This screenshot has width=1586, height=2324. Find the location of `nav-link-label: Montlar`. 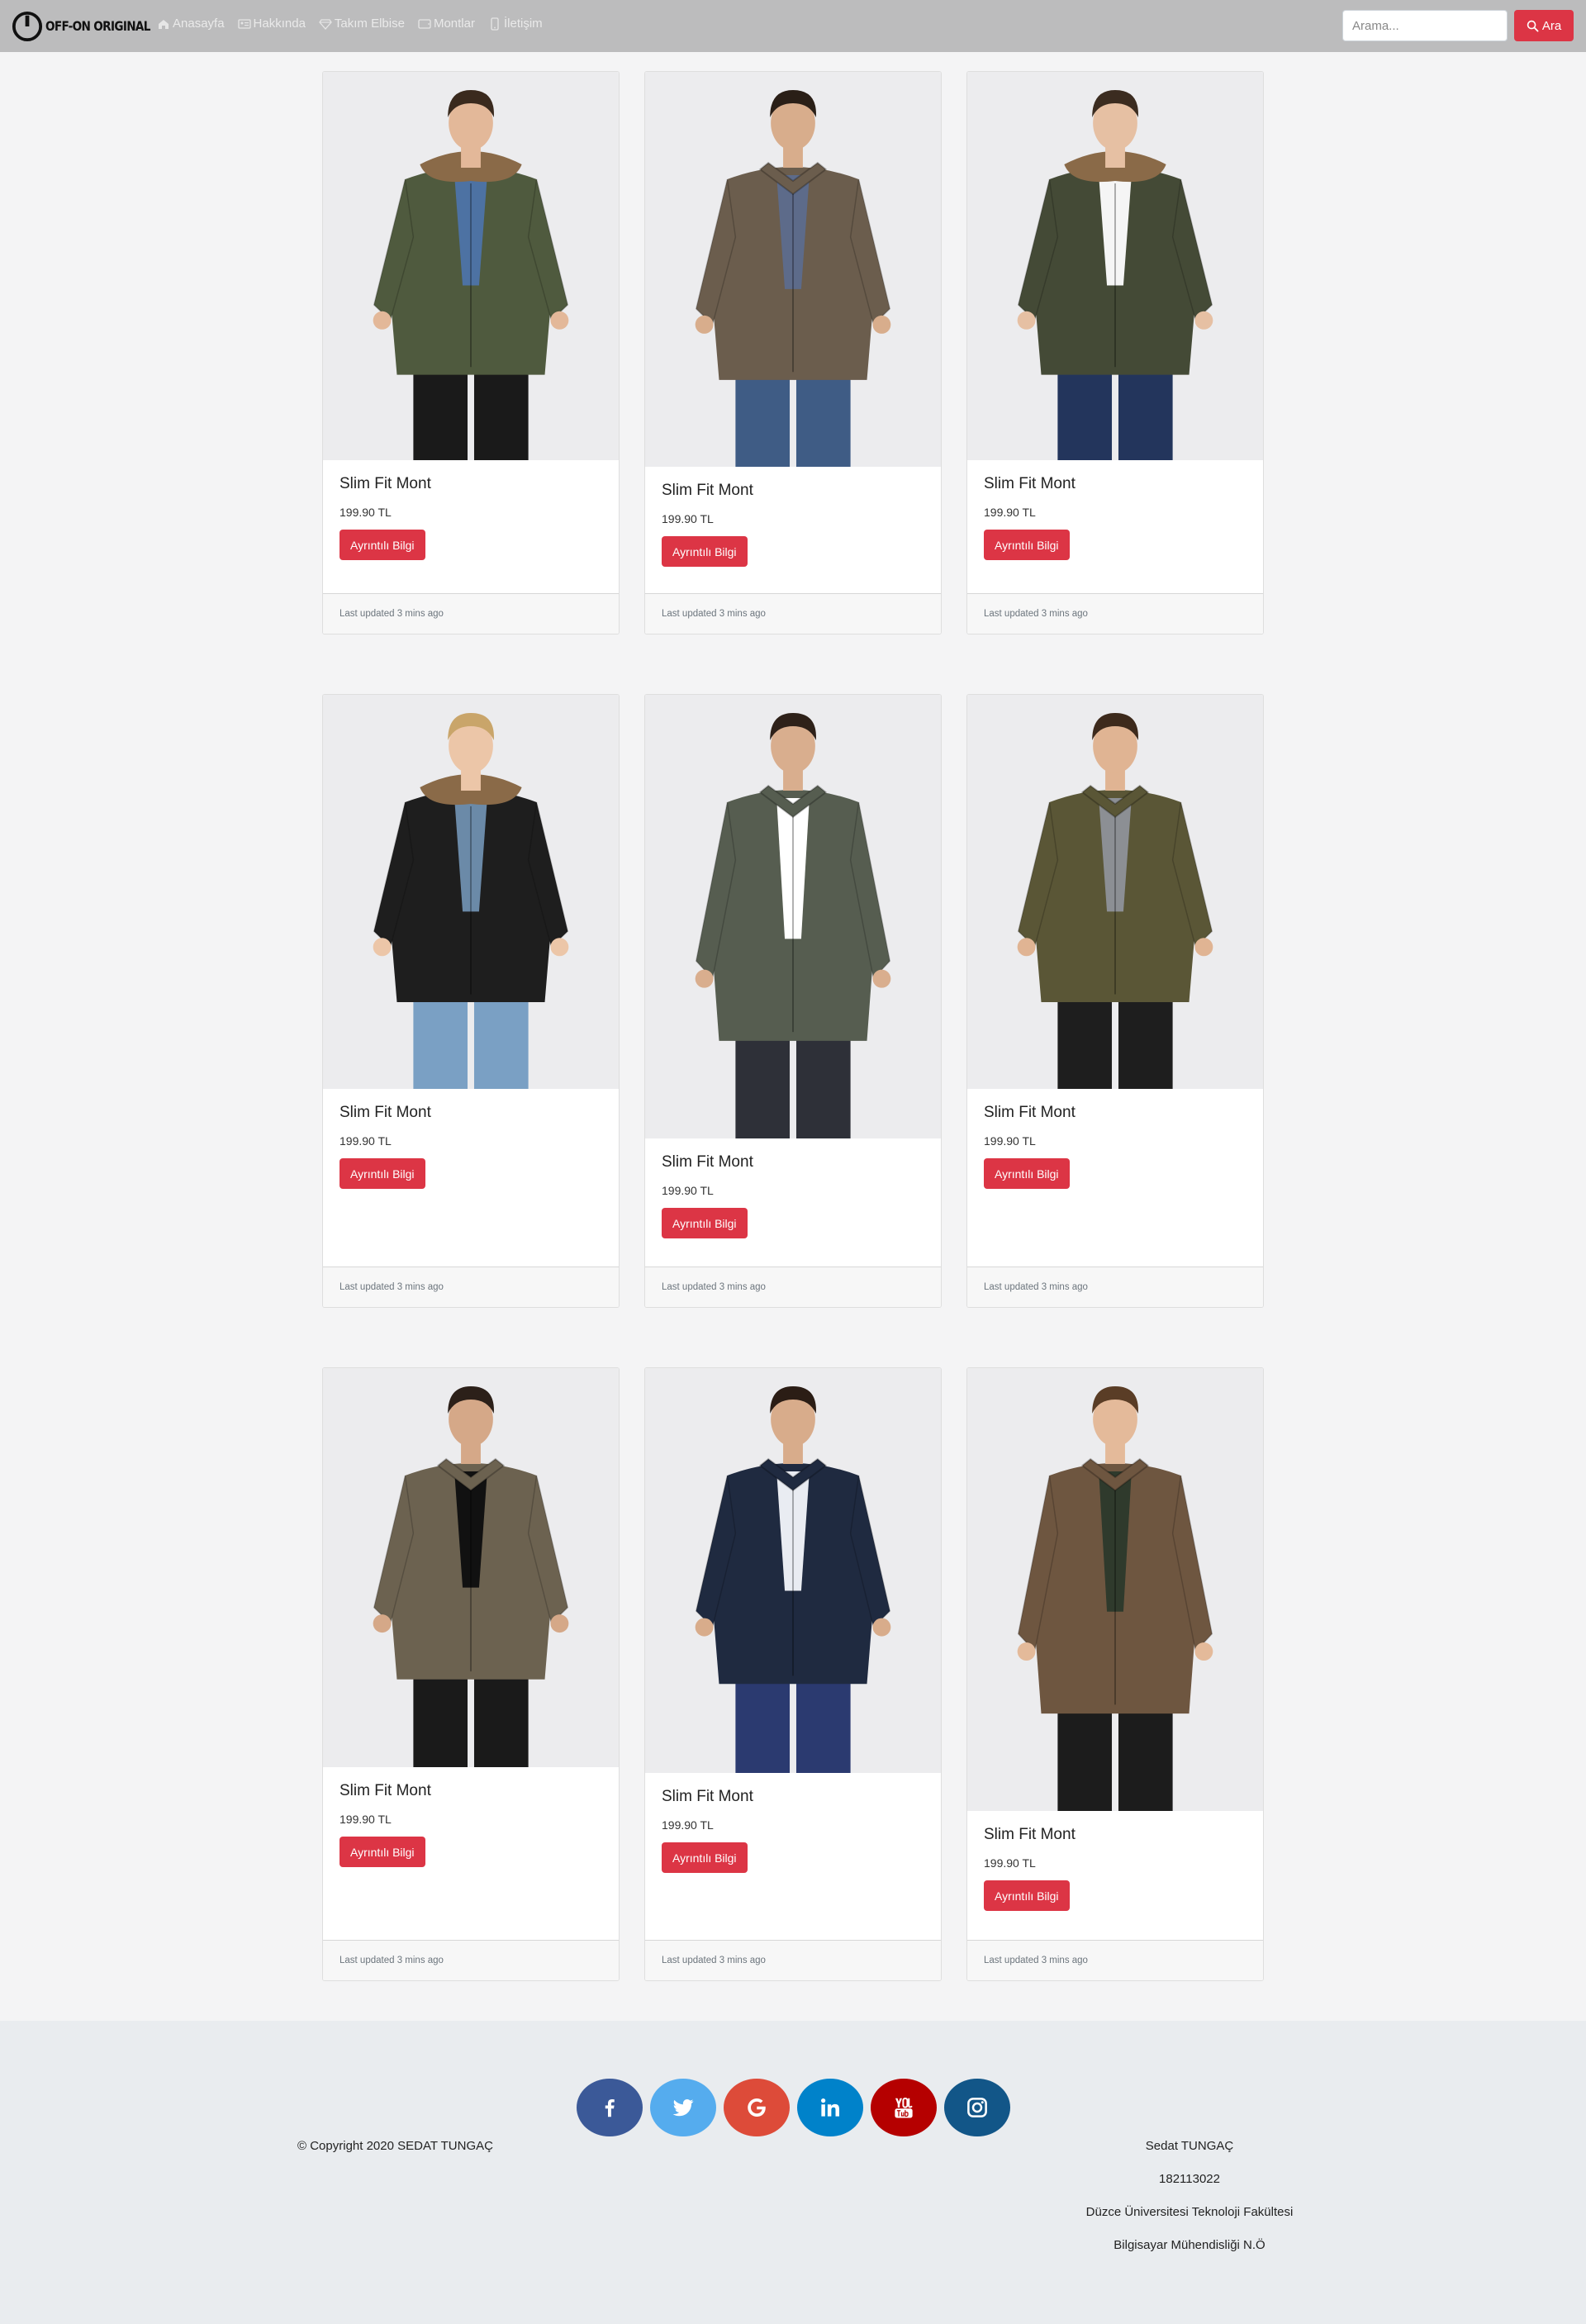

nav-link-label: Montlar is located at coordinates (454, 24).